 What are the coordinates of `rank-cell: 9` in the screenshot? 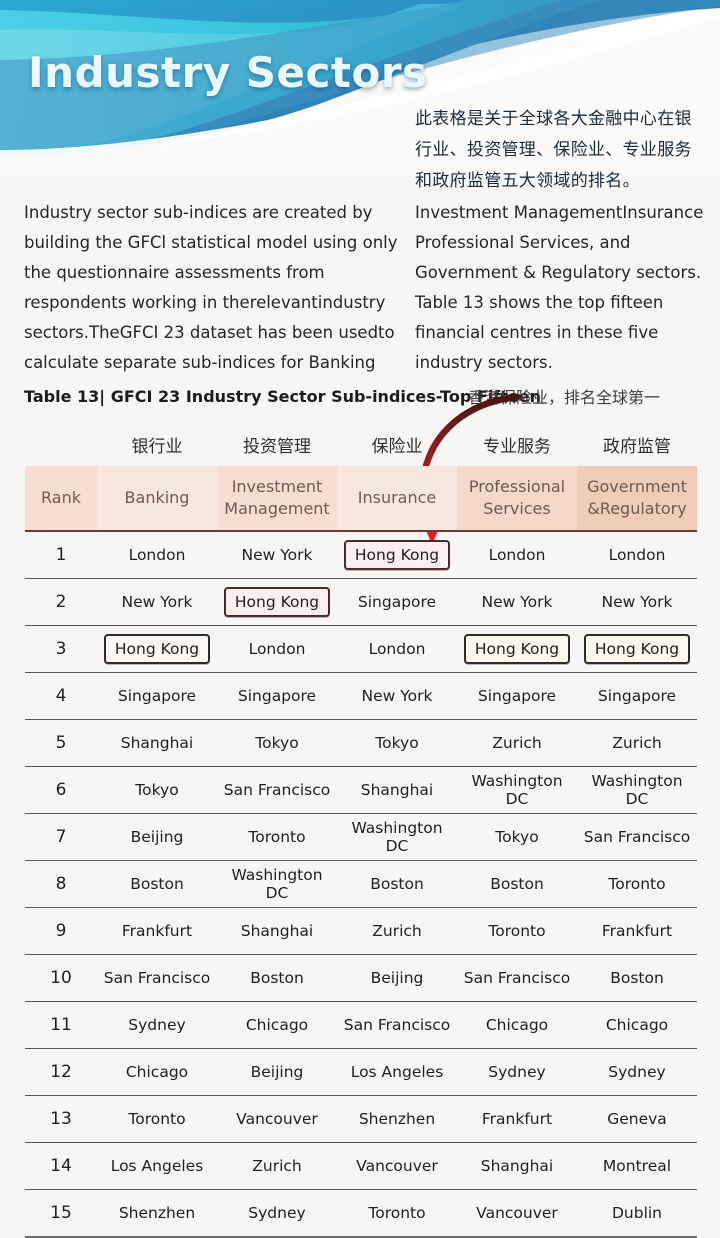 It's located at (61, 931).